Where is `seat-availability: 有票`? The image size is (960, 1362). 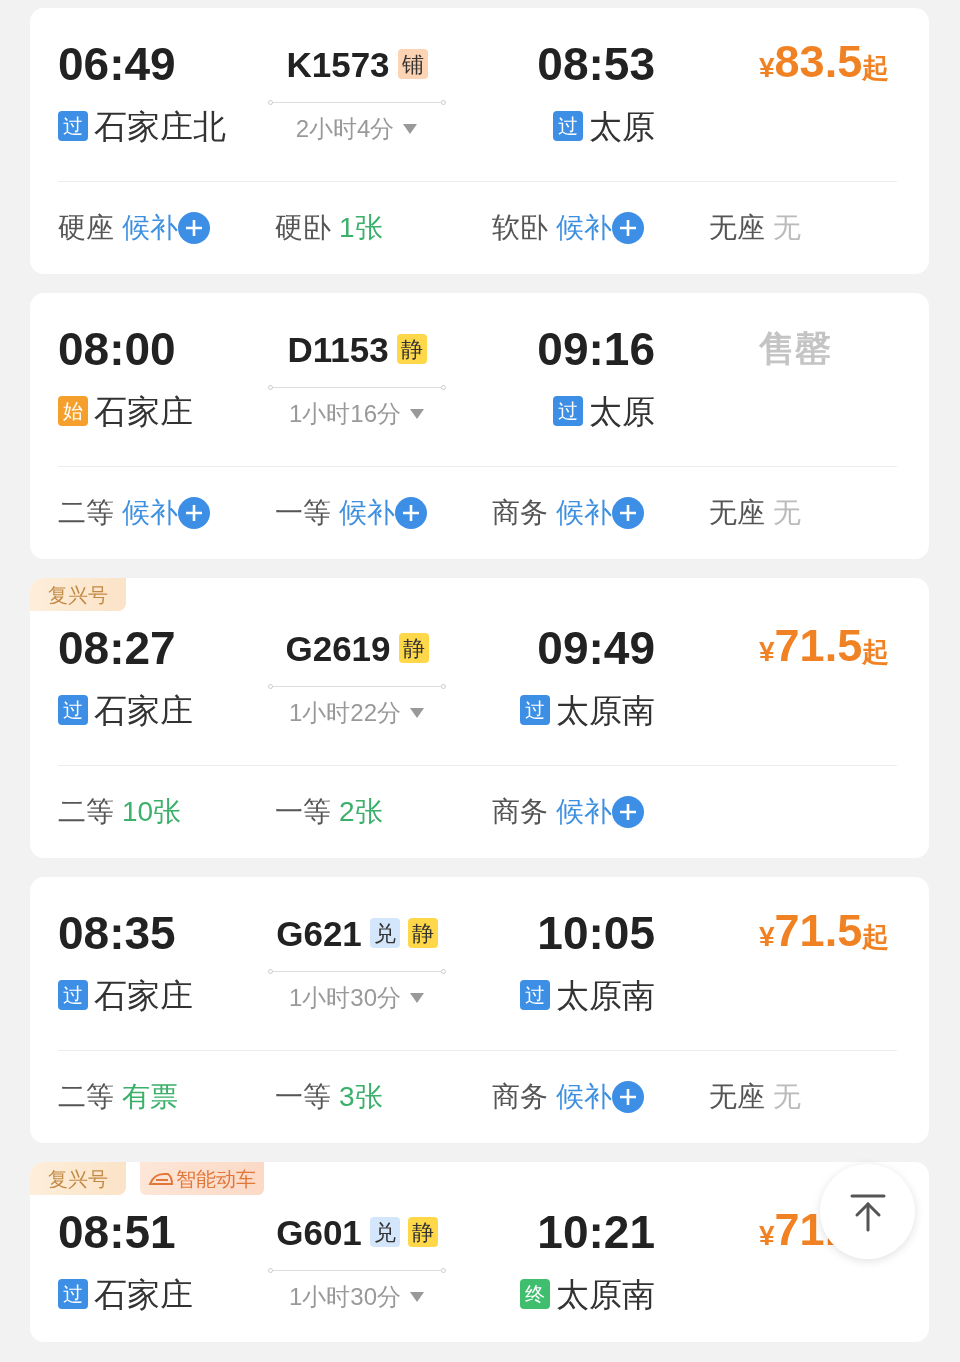
seat-availability: 有票 is located at coordinates (150, 1097).